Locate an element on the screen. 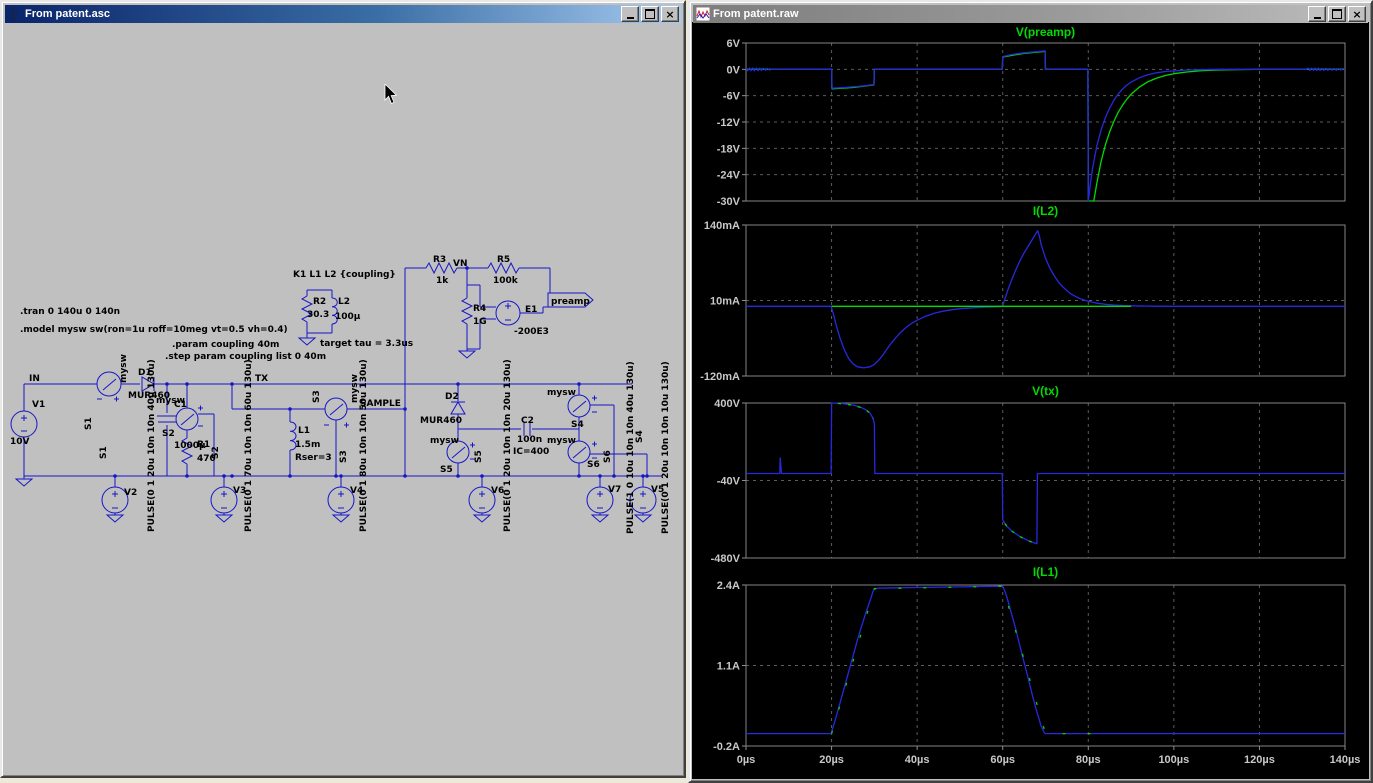  y-tick-label: 140mA is located at coordinates (722, 226).